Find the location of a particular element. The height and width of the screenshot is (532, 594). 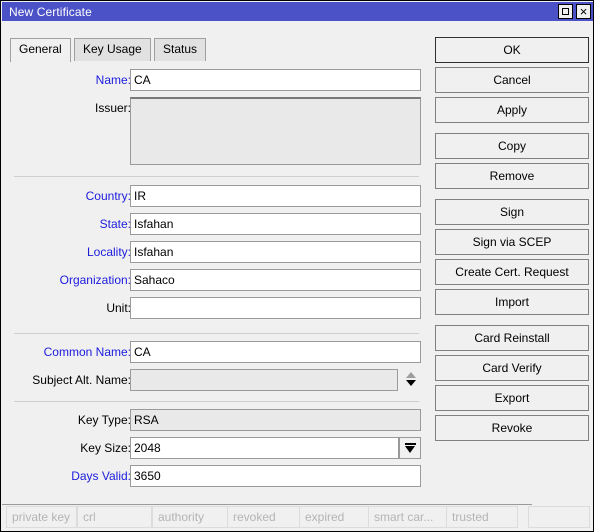

restore-button is located at coordinates (565, 11).